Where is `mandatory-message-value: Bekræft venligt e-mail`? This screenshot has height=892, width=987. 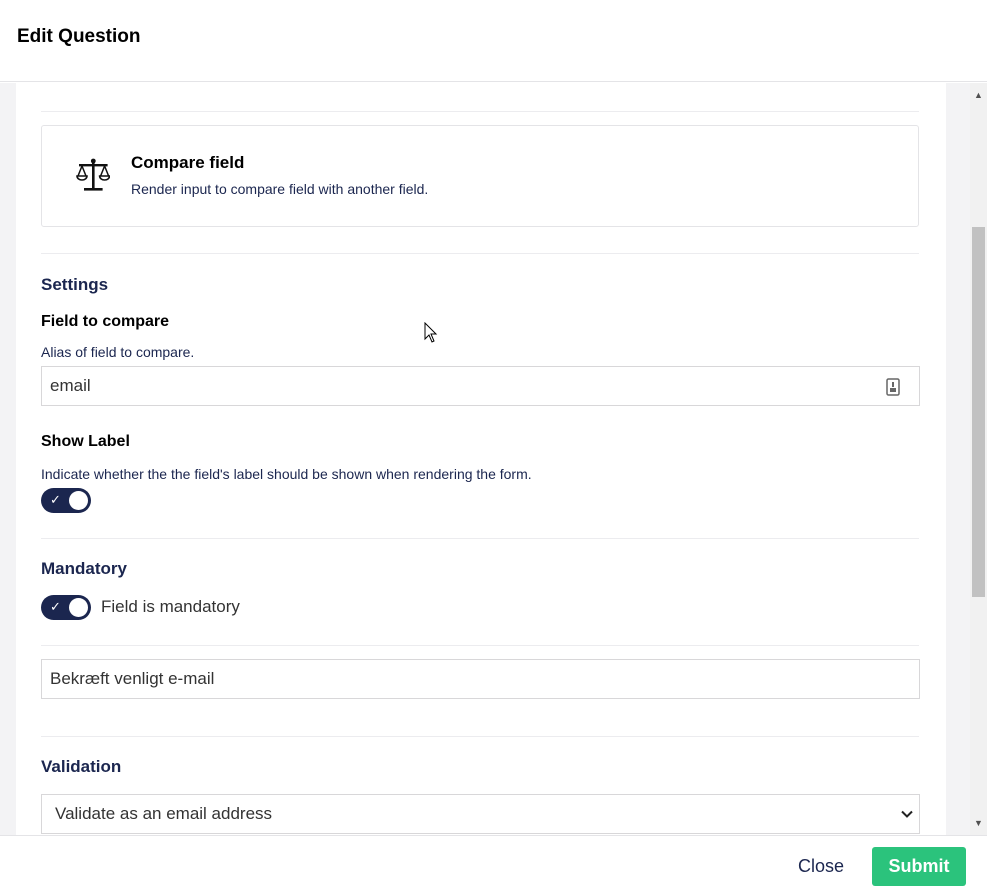 mandatory-message-value: Bekræft venligt e-mail is located at coordinates (132, 678).